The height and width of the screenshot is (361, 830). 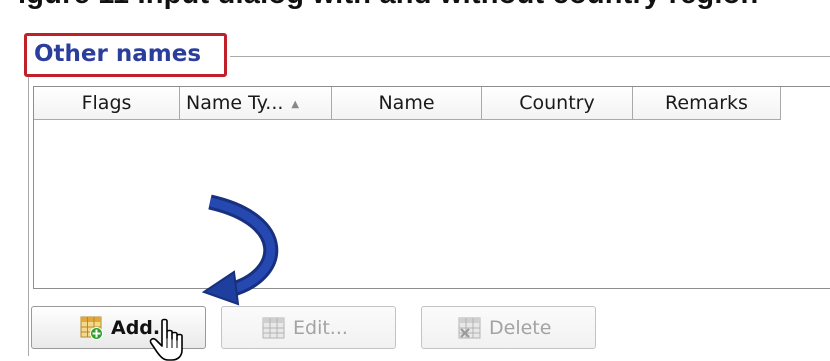 I want to click on group-title: Other names, so click(x=125, y=55).